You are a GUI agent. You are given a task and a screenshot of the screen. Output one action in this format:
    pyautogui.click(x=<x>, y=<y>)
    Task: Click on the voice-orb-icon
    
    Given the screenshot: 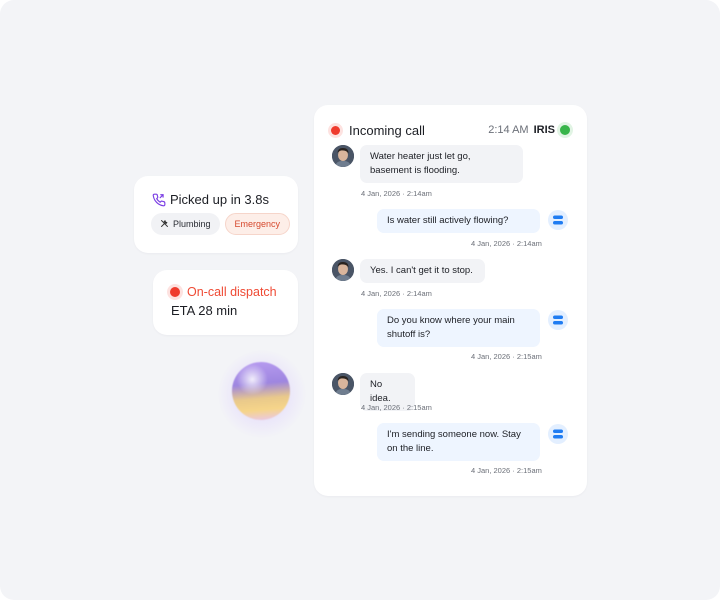 What is the action you would take?
    pyautogui.click(x=261, y=391)
    